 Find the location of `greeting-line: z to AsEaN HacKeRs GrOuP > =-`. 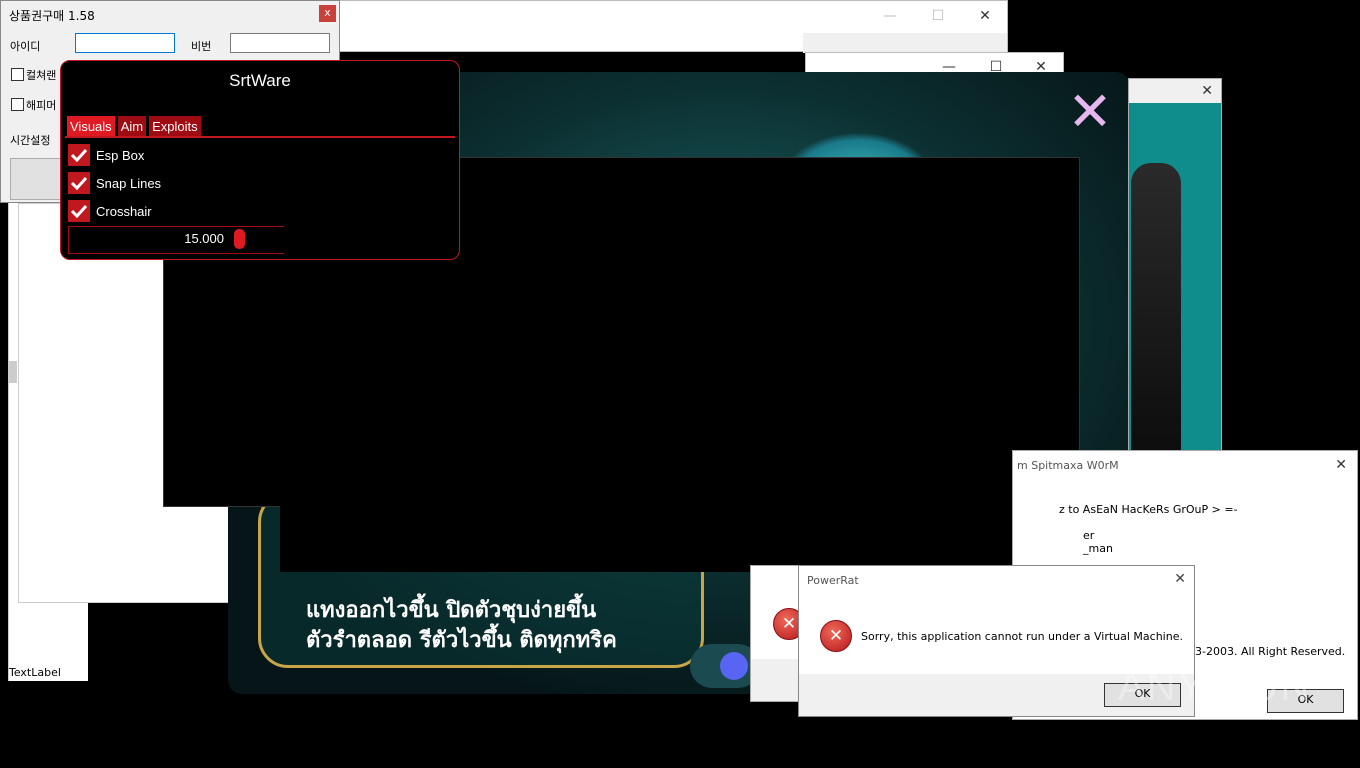

greeting-line: z to AsEaN HacKeRs GrOuP > =- is located at coordinates (1148, 509).